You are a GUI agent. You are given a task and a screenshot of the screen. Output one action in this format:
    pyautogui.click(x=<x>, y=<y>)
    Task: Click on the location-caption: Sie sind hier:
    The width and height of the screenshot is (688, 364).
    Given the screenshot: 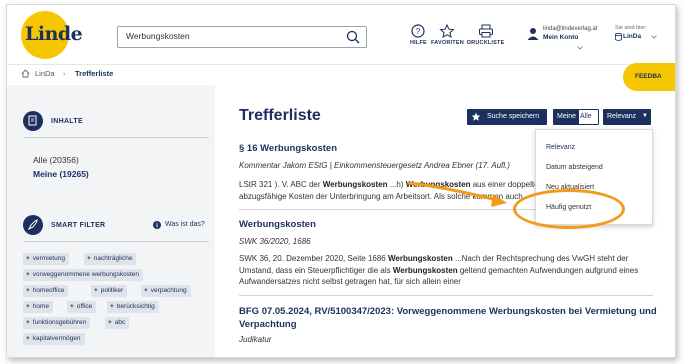 What is the action you would take?
    pyautogui.click(x=631, y=28)
    